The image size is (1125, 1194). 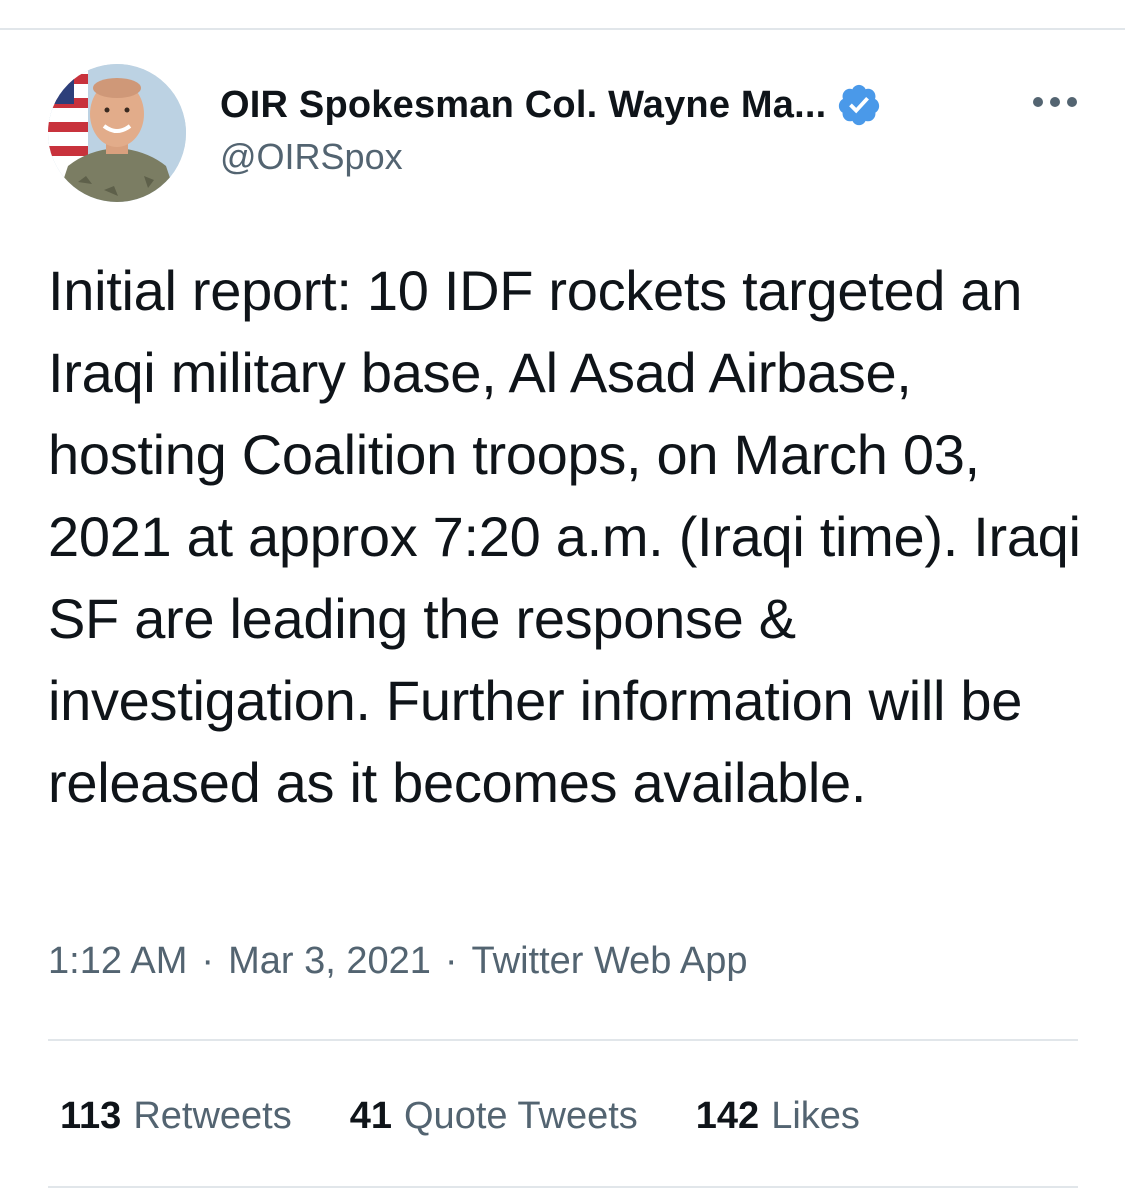 I want to click on tweet-time: 1:12 AM, so click(x=117, y=961).